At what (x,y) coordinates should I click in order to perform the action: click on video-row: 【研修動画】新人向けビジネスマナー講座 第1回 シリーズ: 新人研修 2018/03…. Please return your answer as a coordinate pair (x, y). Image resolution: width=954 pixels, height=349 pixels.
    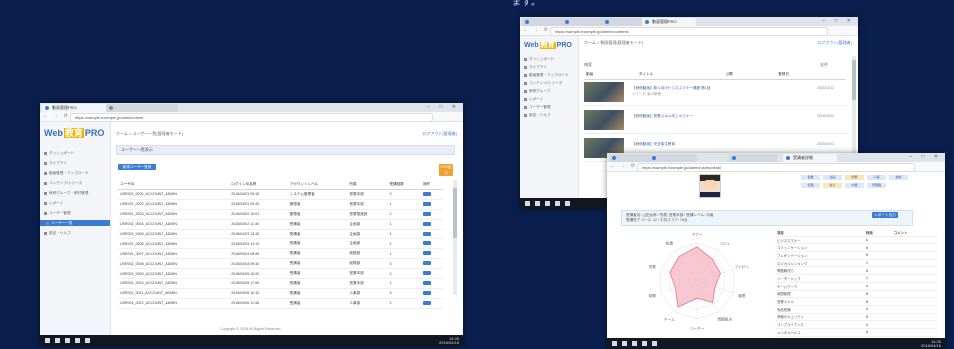
    Looking at the image, I should click on (716, 93).